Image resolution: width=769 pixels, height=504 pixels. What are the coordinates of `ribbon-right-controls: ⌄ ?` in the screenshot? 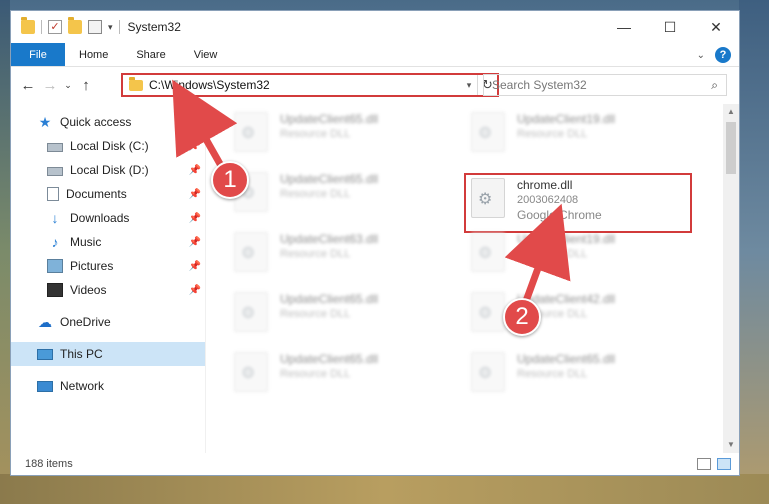 It's located at (714, 55).